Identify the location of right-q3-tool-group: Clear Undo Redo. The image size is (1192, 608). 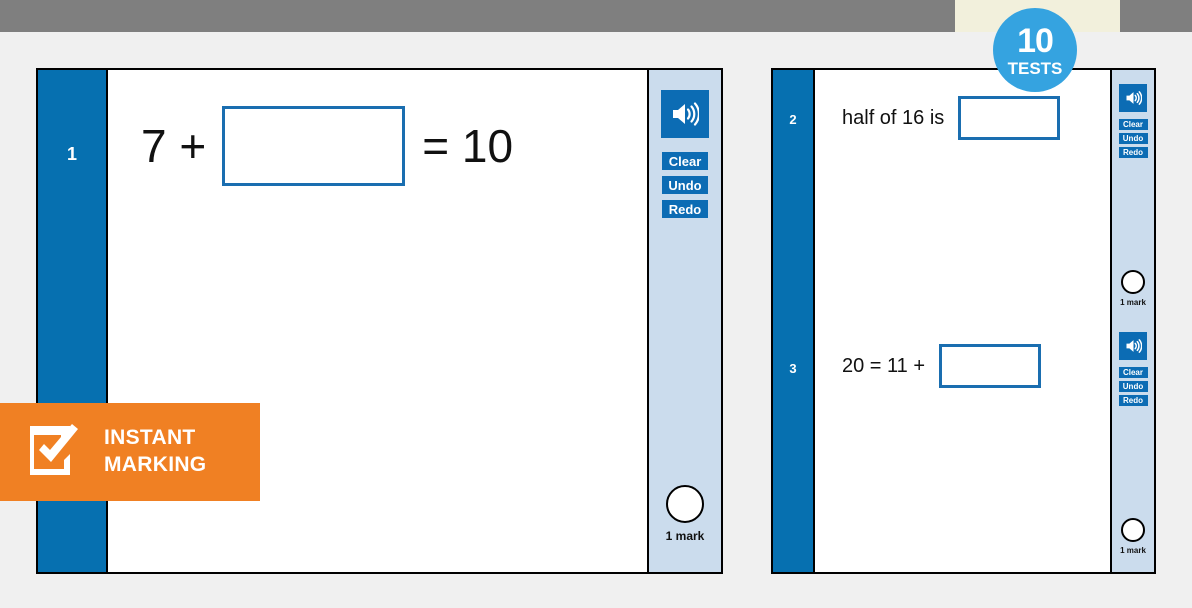
(1133, 369).